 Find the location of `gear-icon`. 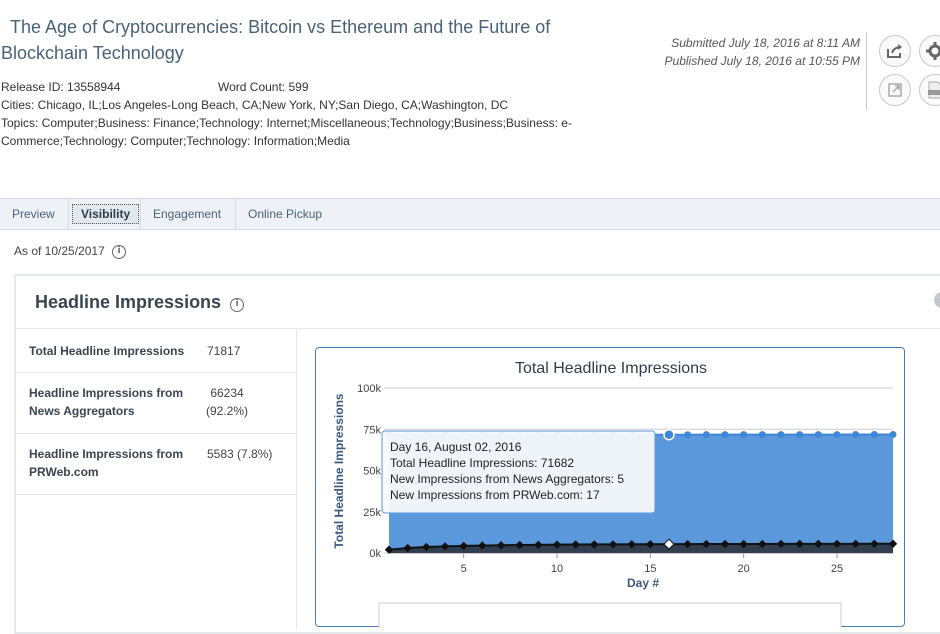

gear-icon is located at coordinates (933, 51).